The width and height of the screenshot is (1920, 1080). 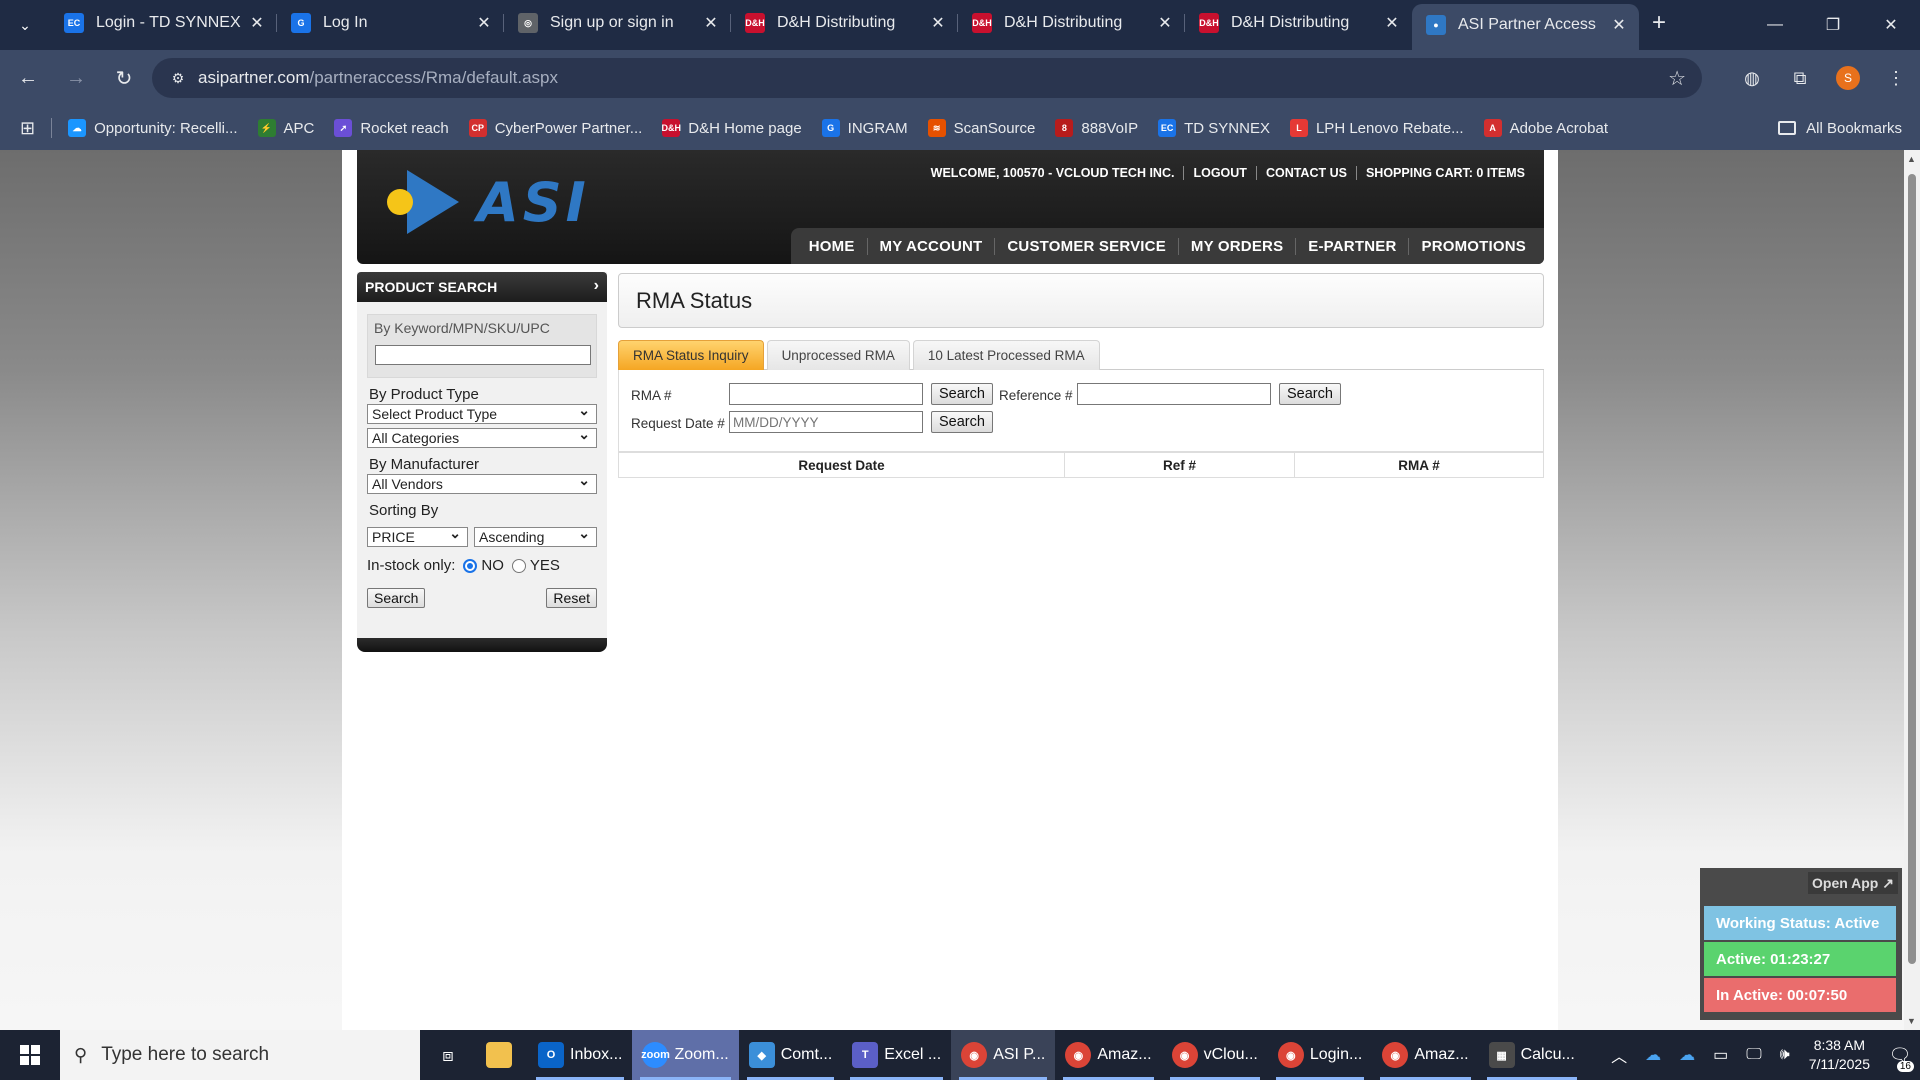 What do you see at coordinates (448, 1055) in the screenshot?
I see `task-view-icon: ⧈` at bounding box center [448, 1055].